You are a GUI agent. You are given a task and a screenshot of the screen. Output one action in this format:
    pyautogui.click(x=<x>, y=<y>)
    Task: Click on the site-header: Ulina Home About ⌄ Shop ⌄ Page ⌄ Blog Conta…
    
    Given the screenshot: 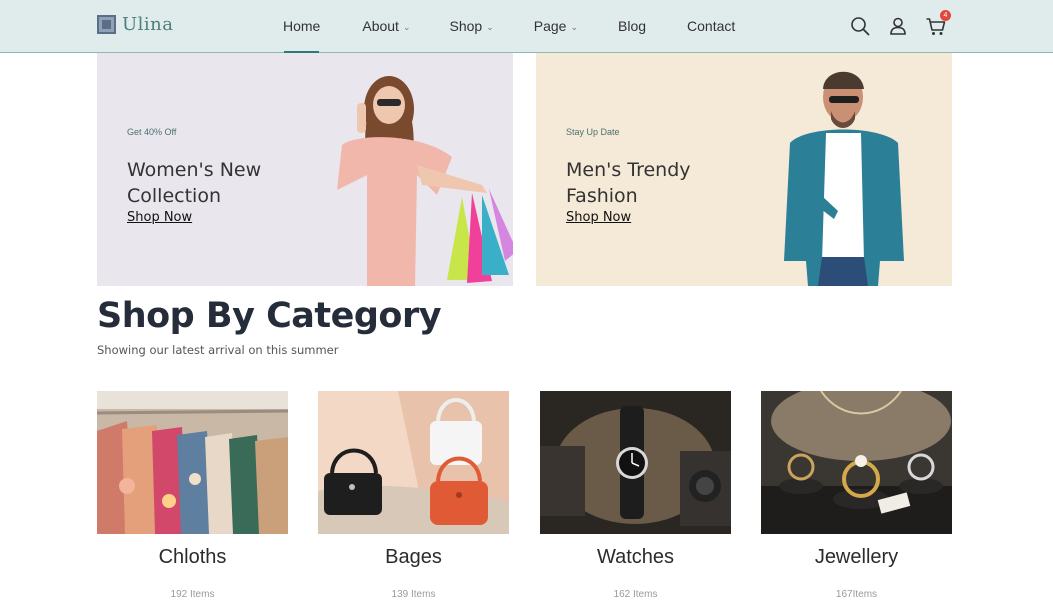 What is the action you would take?
    pyautogui.click(x=526, y=26)
    